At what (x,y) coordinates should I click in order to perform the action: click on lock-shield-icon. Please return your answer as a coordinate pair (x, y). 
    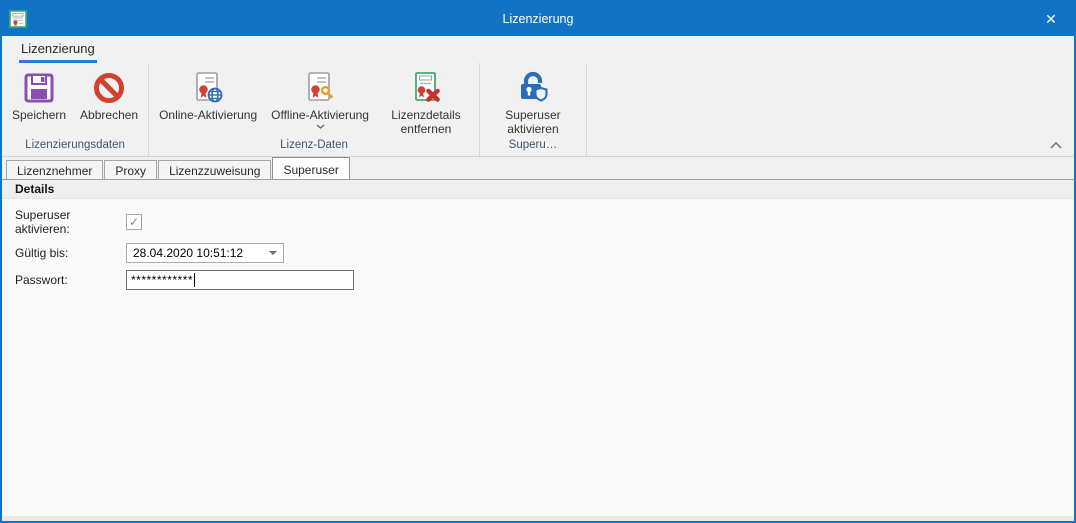
    Looking at the image, I should click on (534, 86).